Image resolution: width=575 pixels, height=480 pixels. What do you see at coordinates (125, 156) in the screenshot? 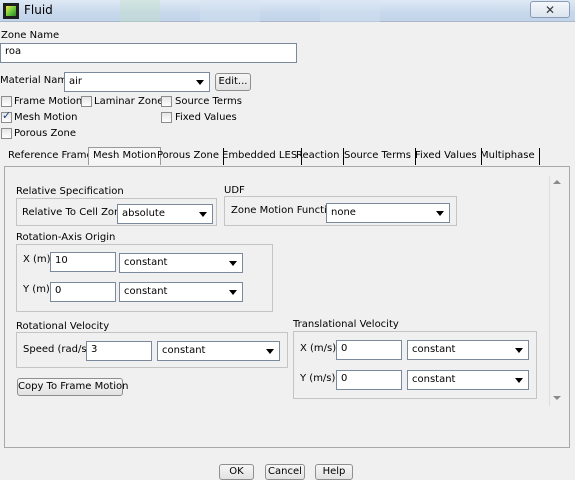
I see `tab-mesh-motion: Mesh Motion` at bounding box center [125, 156].